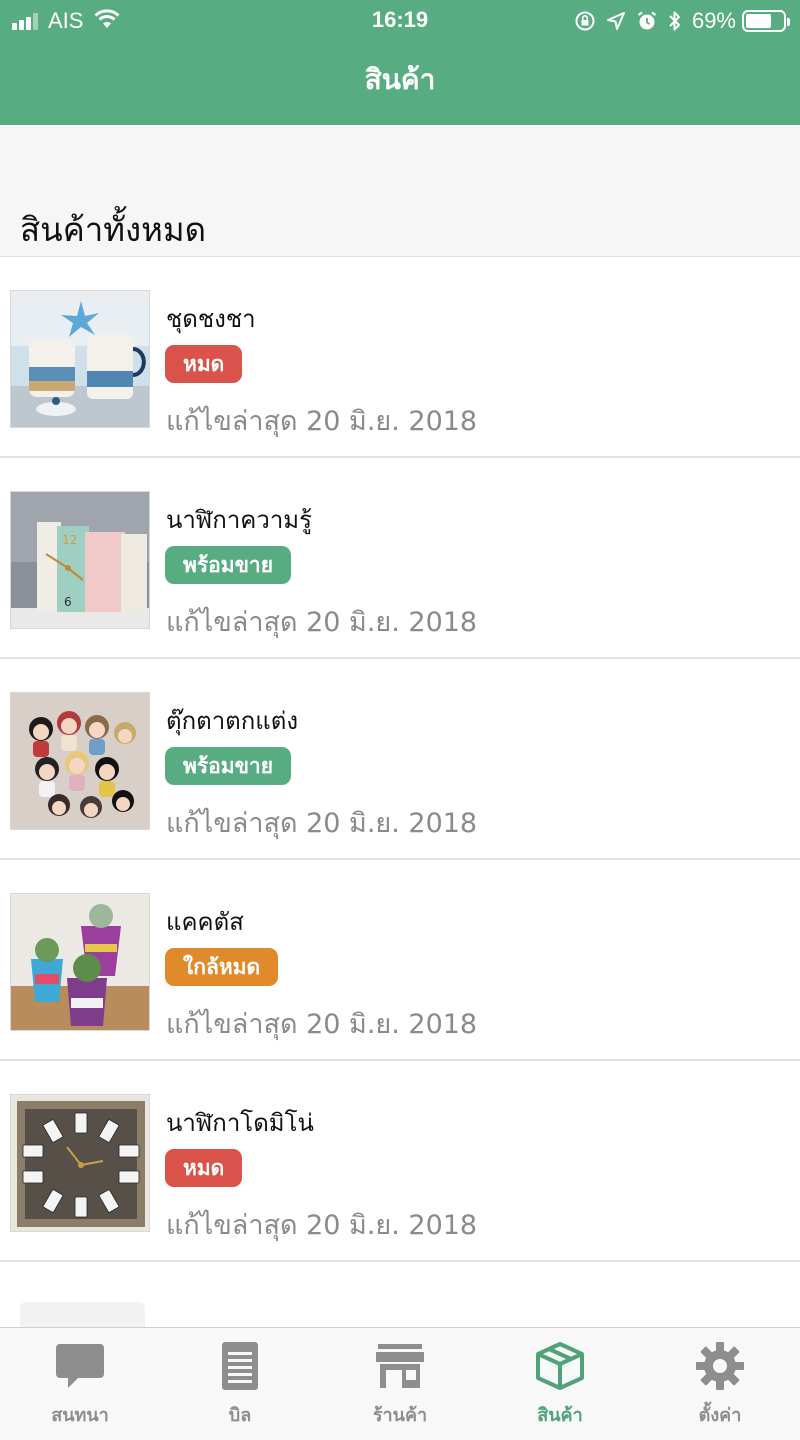 The image size is (800, 1440). Describe the element at coordinates (80, 962) in the screenshot. I see `cactus-photo` at that location.